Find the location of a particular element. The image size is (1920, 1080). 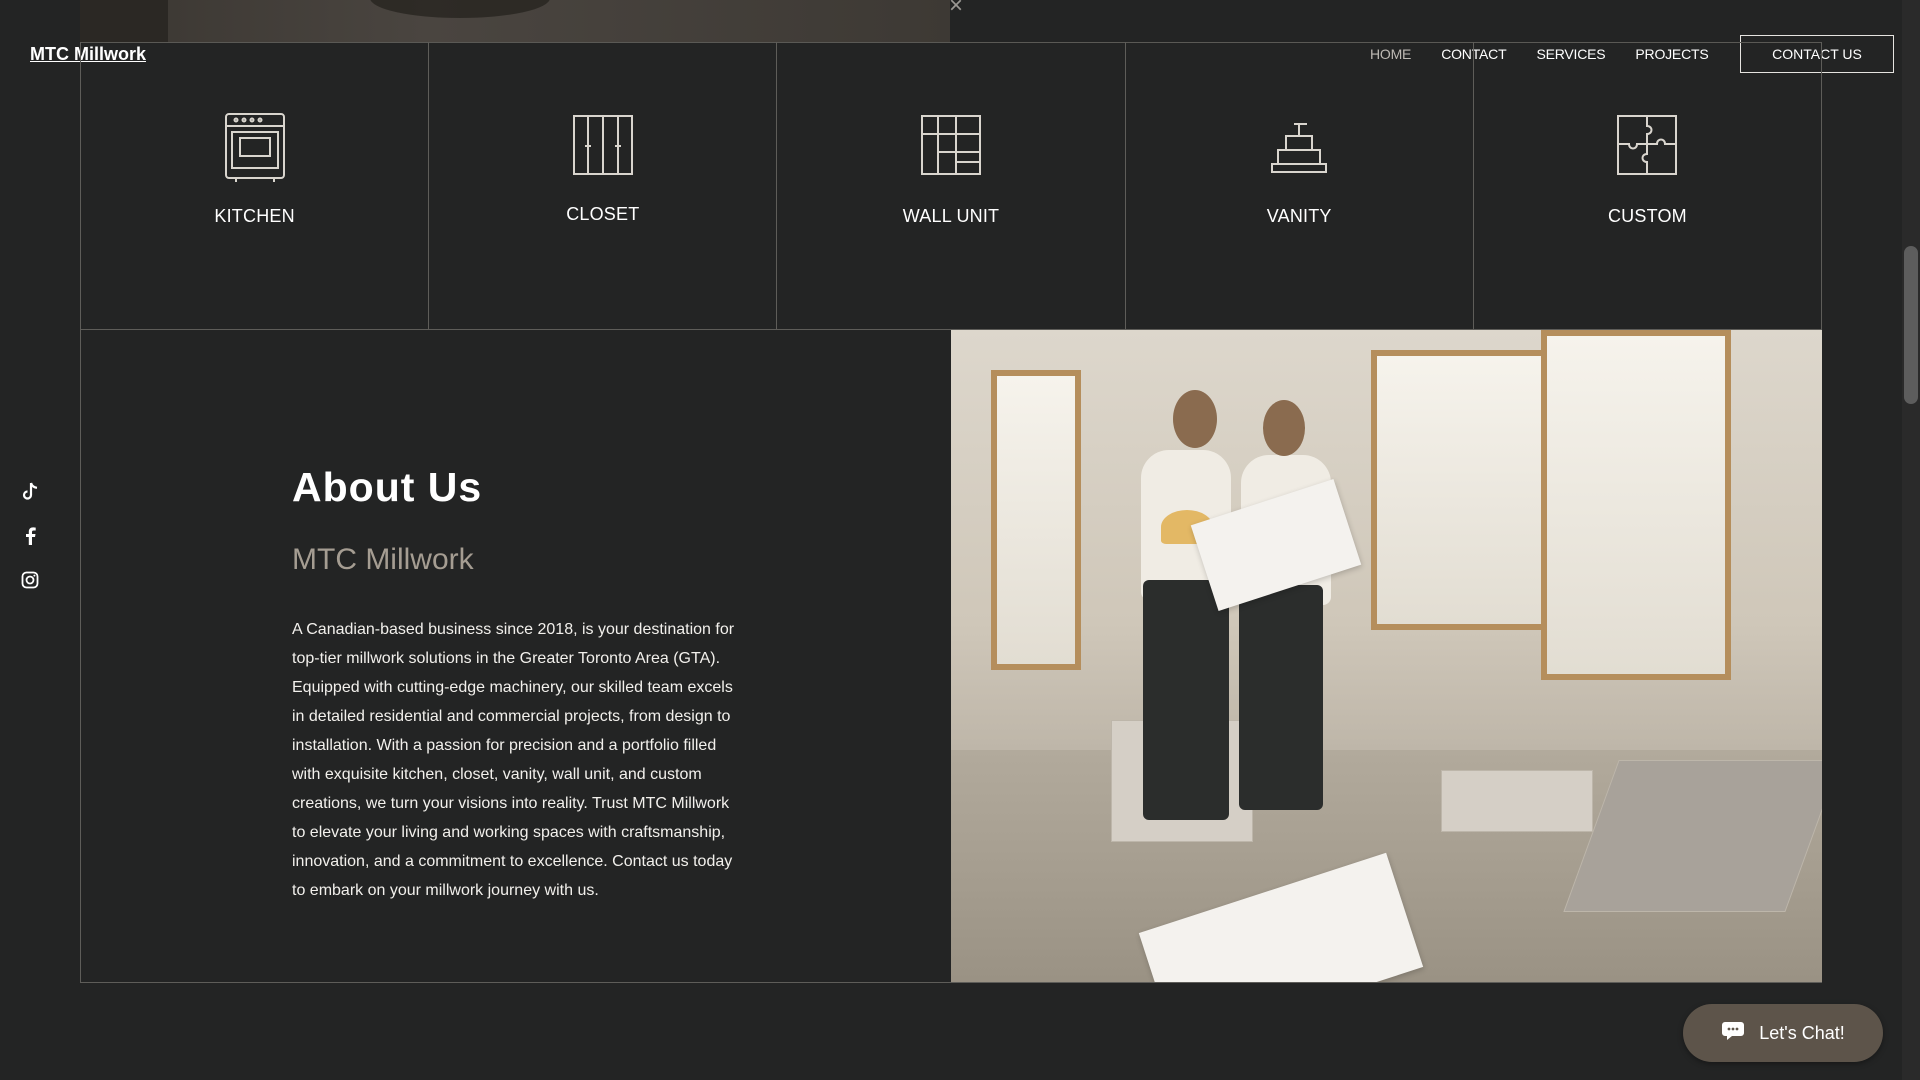

wall-unit-icon is located at coordinates (951, 146).